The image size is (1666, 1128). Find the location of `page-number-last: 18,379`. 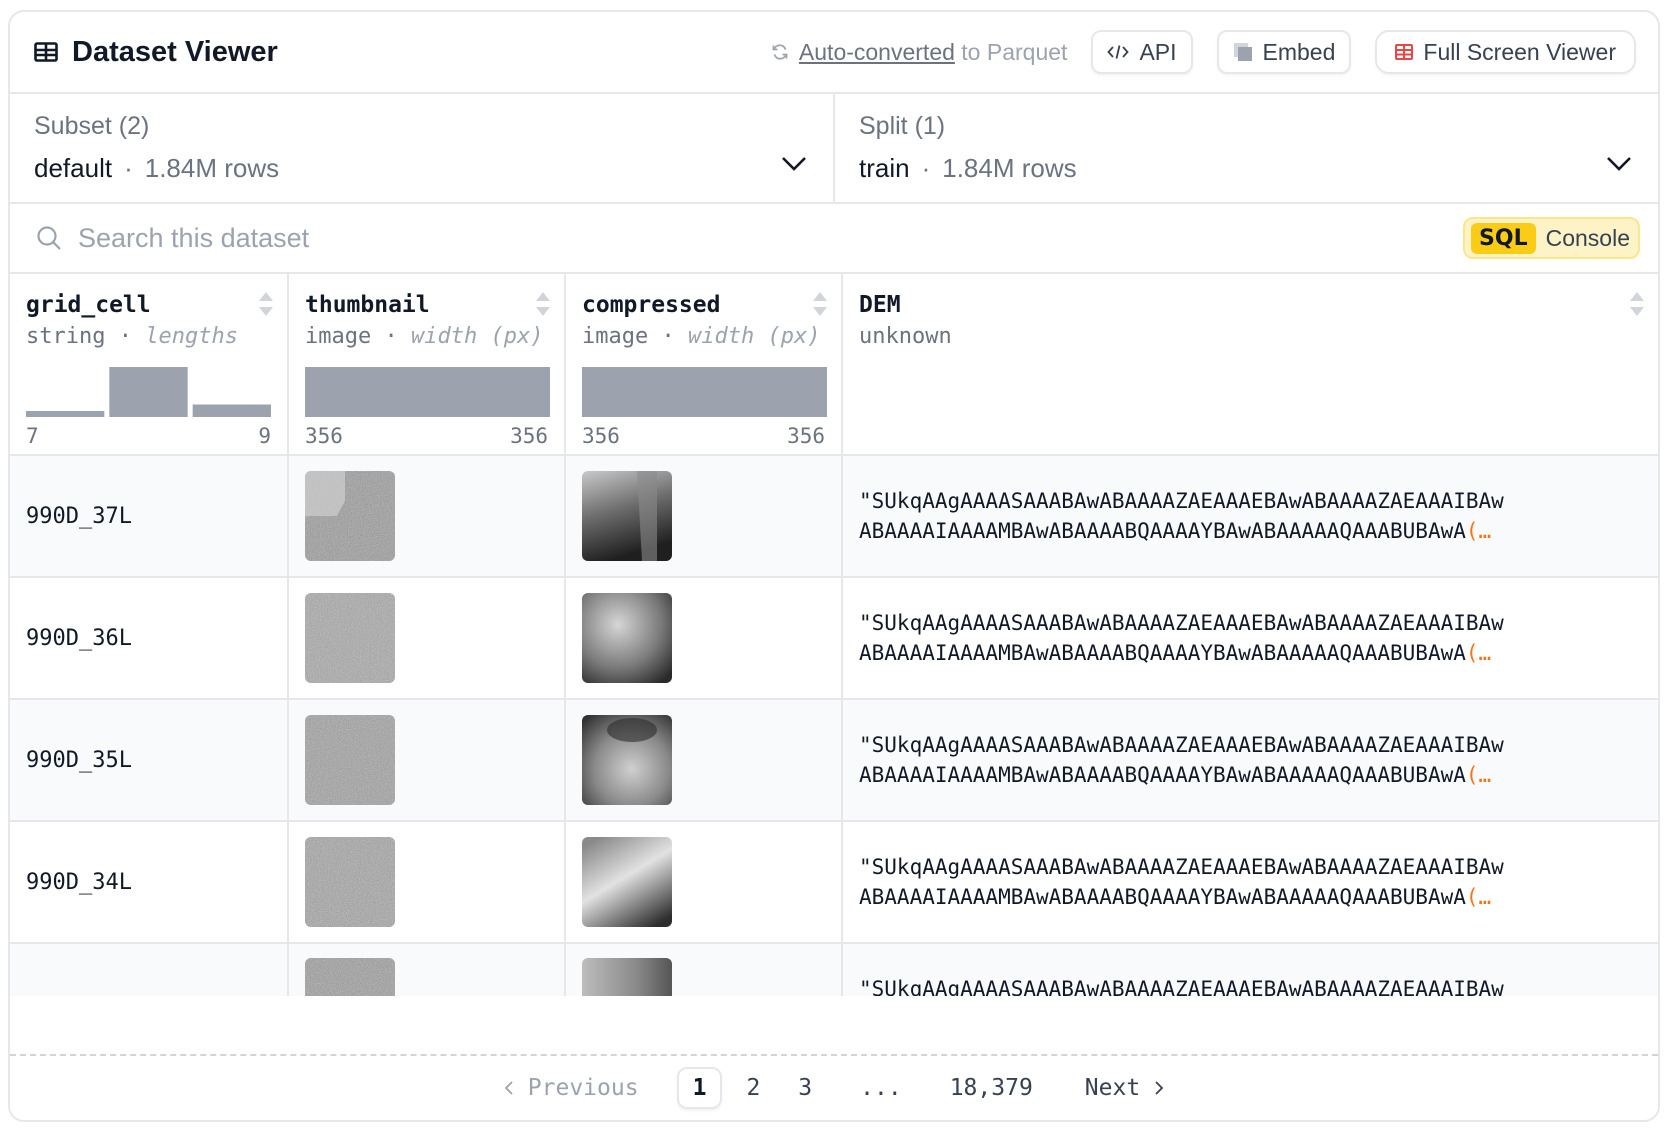

page-number-last: 18,379 is located at coordinates (991, 1088).